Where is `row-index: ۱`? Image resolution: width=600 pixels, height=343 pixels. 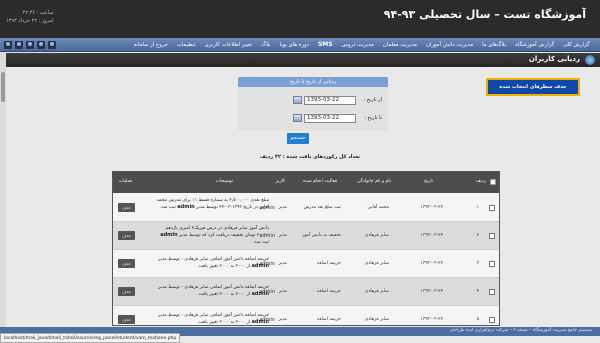 row-index: ۱ is located at coordinates (477, 207).